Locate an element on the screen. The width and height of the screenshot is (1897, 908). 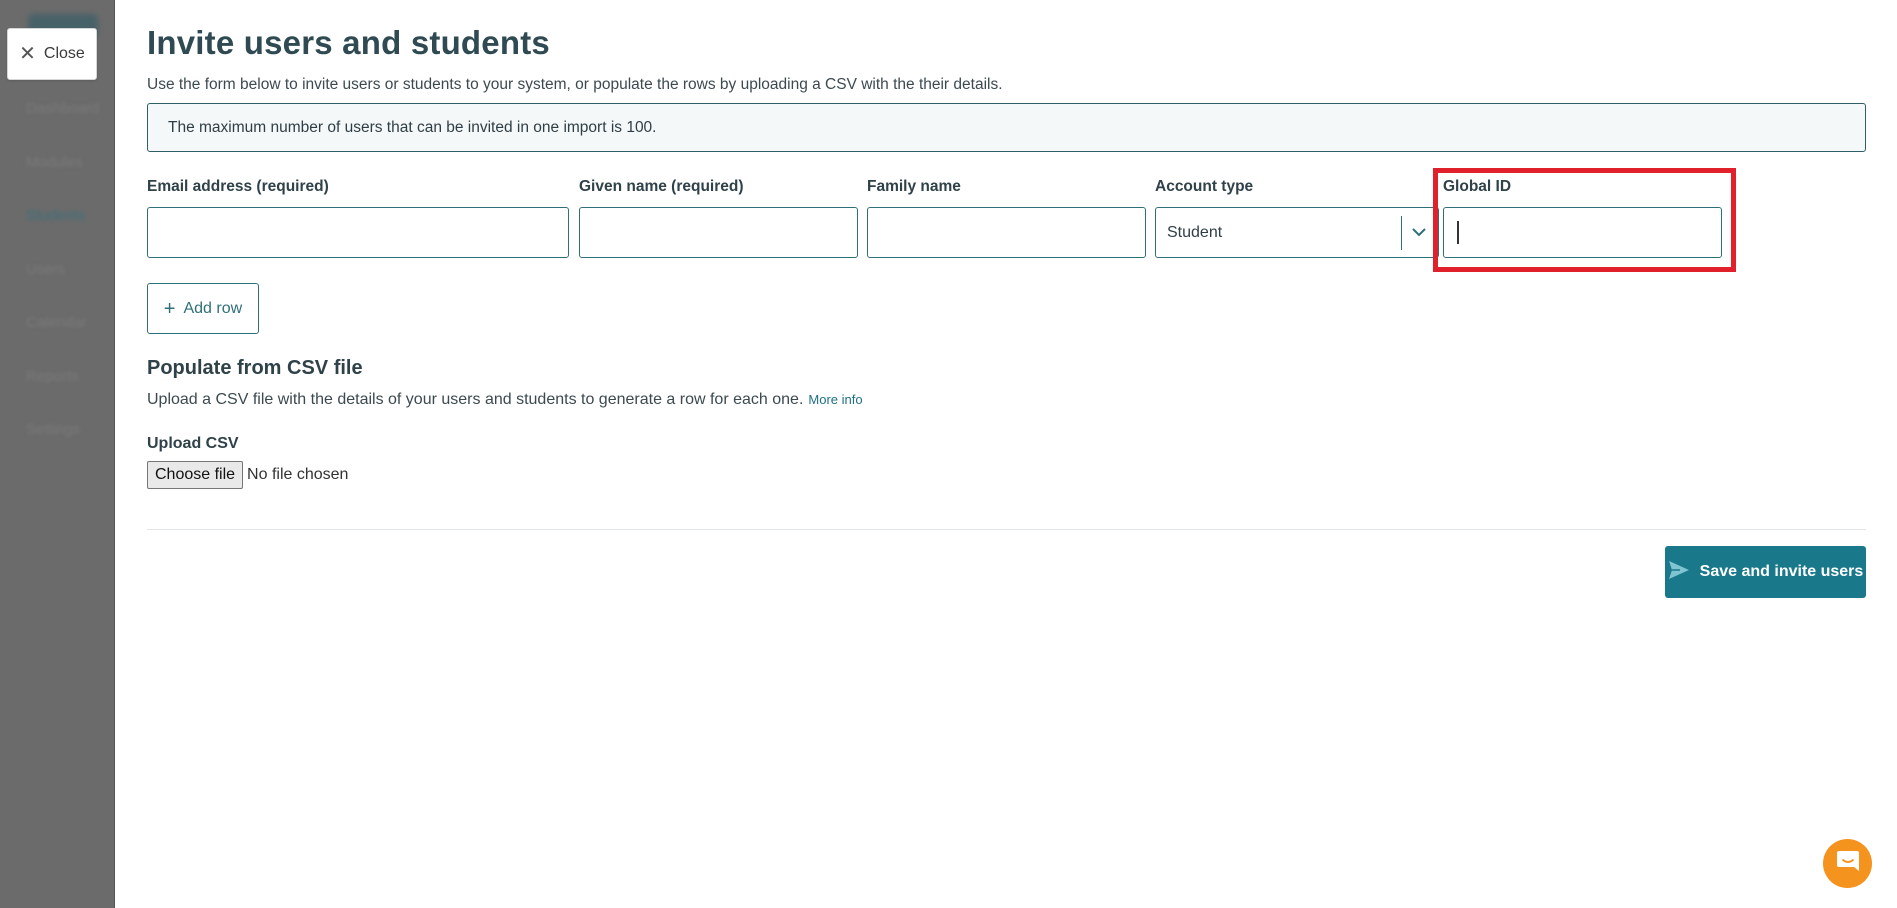
save-and-invite-button: Save and invite users is located at coordinates (1765, 572).